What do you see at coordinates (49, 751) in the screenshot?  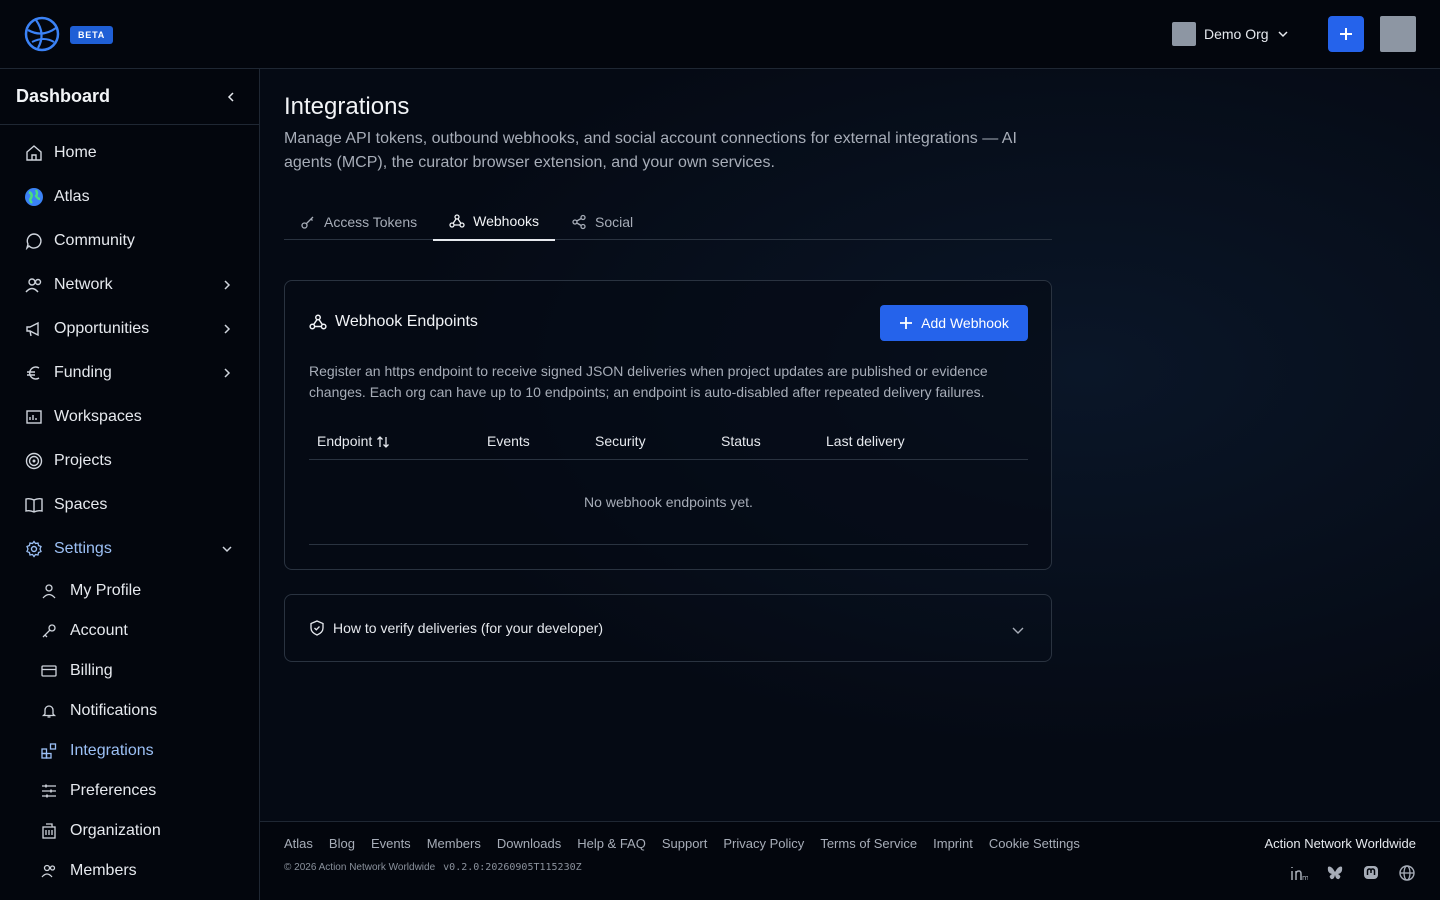 I see `blocks-icon` at bounding box center [49, 751].